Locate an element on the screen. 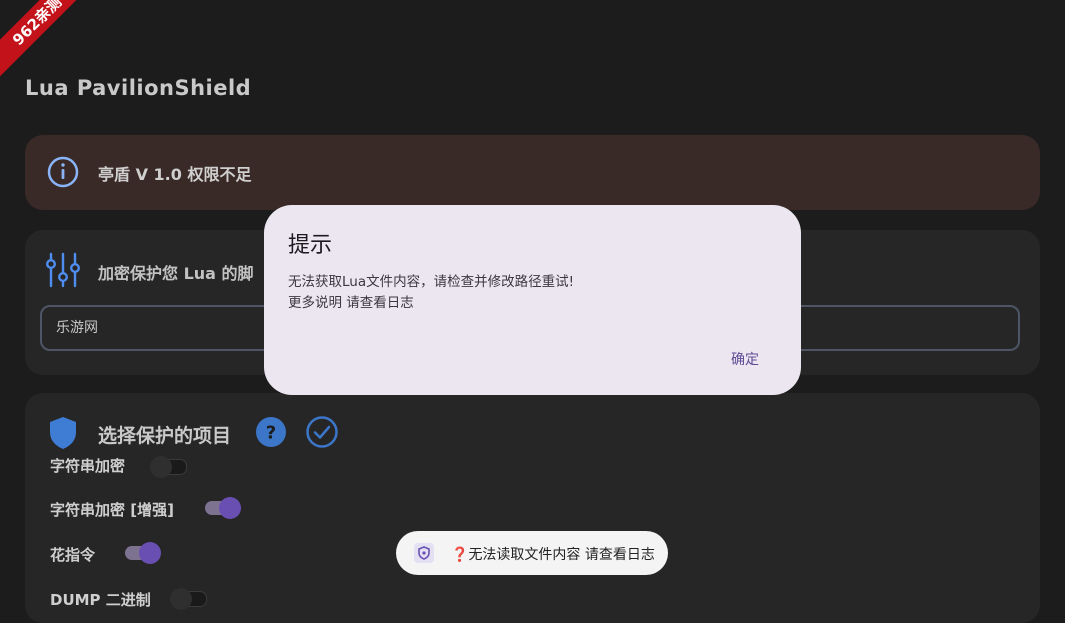 This screenshot has height=623, width=1065. option-string-encrypt: 字符串加密 is located at coordinates (87, 465).